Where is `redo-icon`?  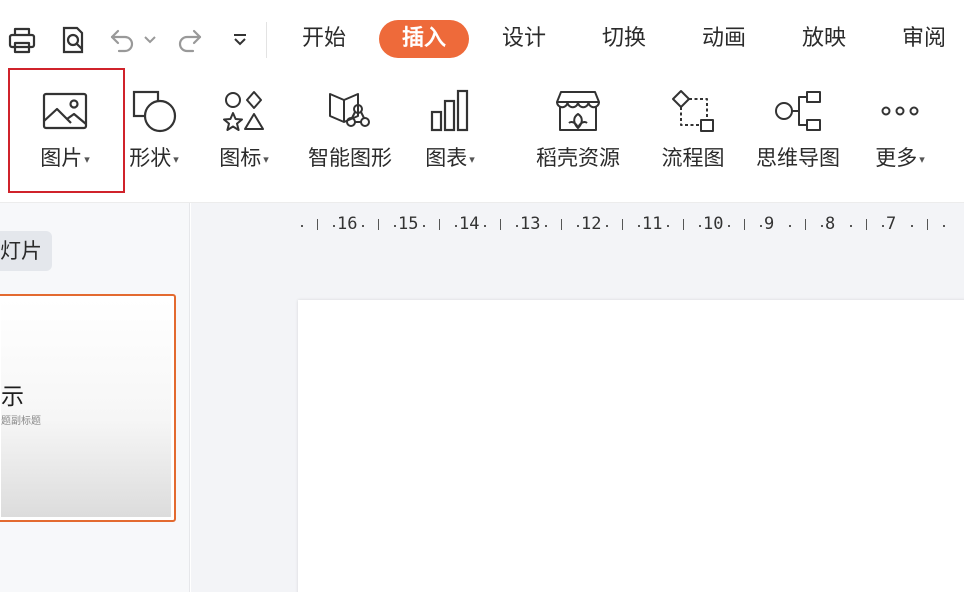 redo-icon is located at coordinates (190, 40).